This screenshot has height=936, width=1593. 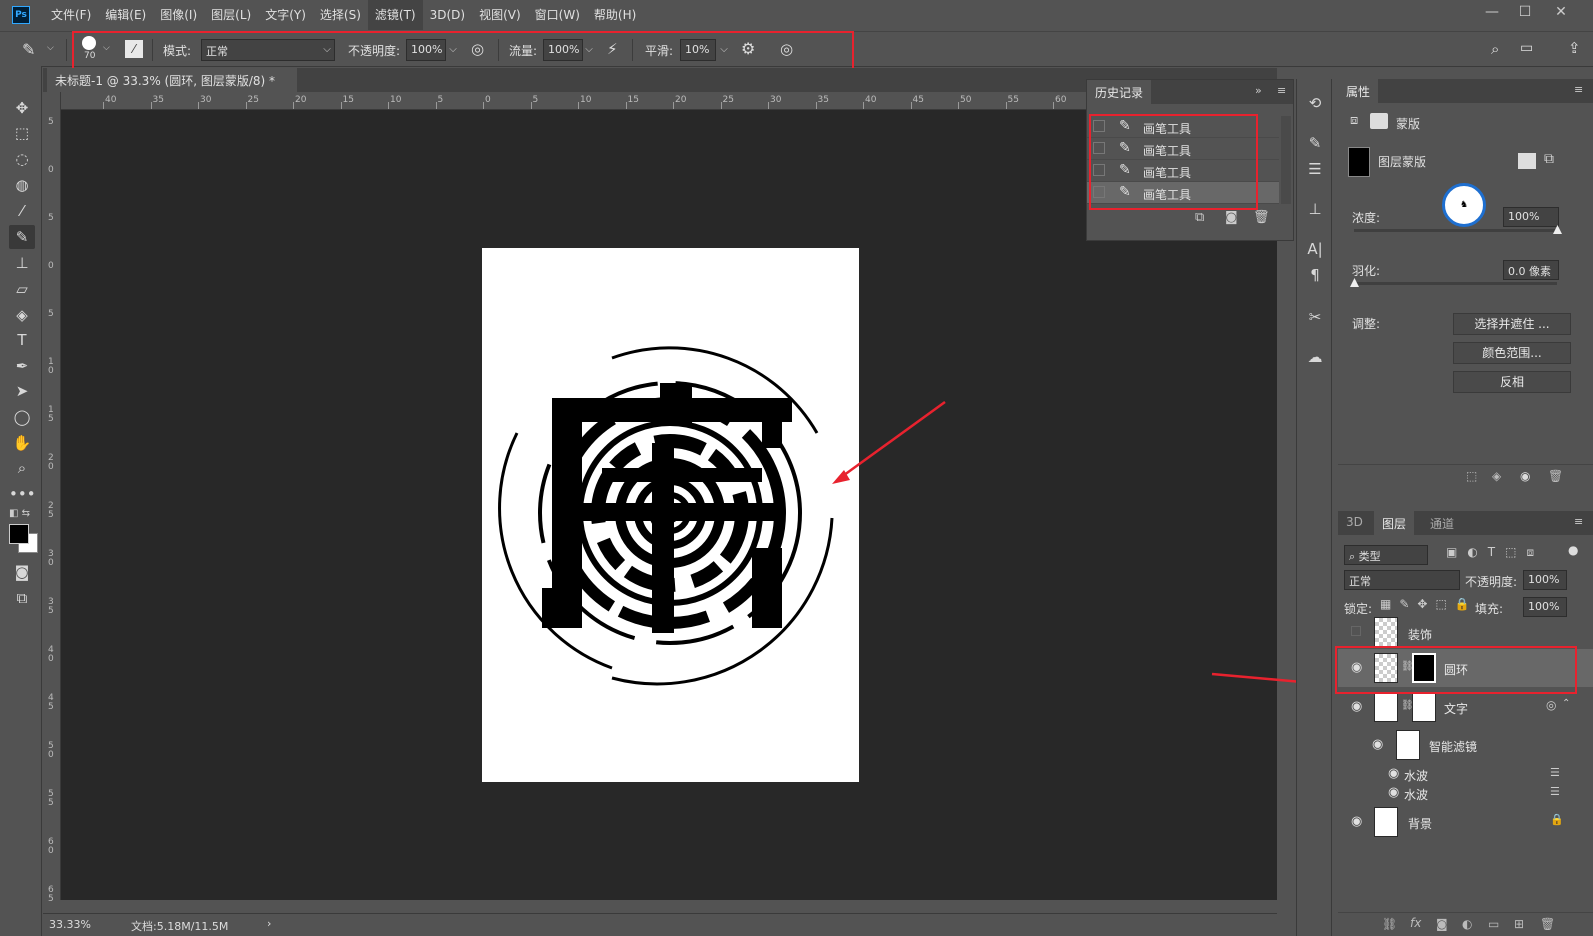 I want to click on link-layers-icon: ⛓, so click(x=1389, y=924).